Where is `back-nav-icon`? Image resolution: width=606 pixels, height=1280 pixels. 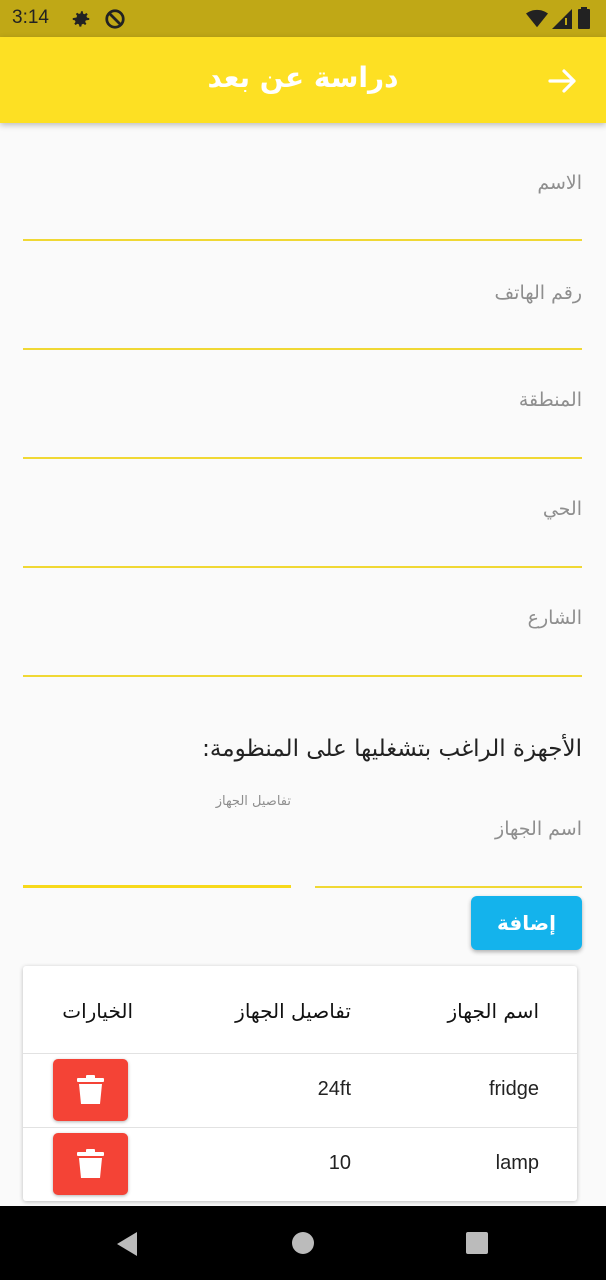 back-nav-icon is located at coordinates (127, 1246).